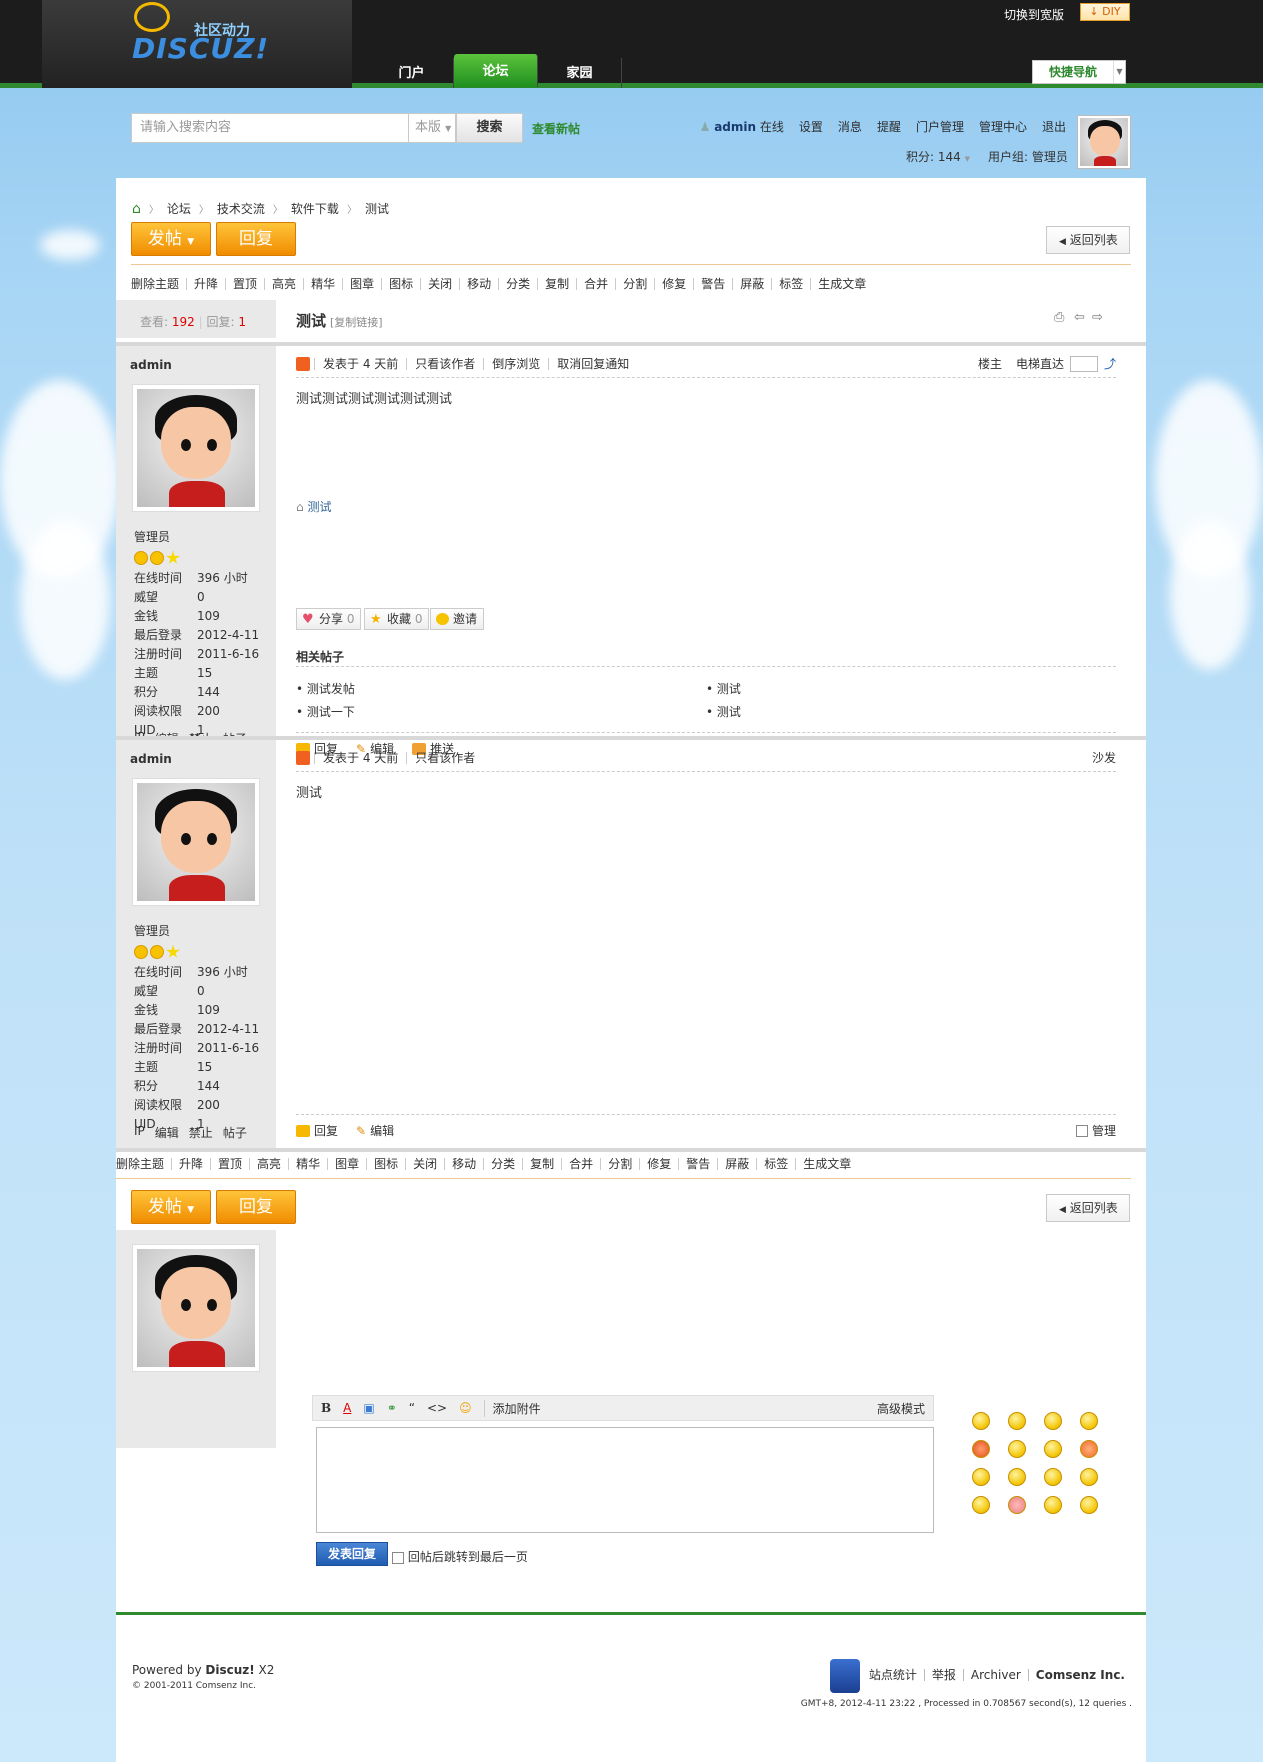 This screenshot has height=1762, width=1263. I want to click on user-score: 积分: 144 ▼, so click(938, 156).